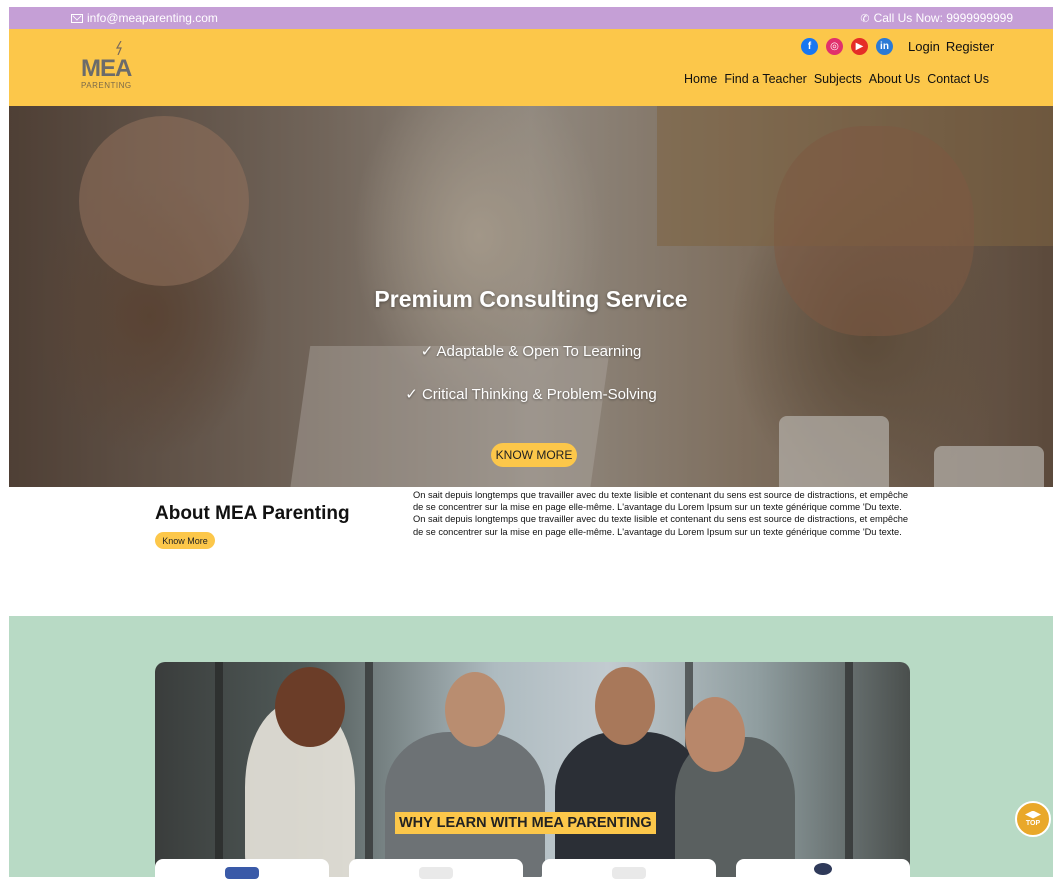  Describe the element at coordinates (834, 46) in the screenshot. I see `instagram-icon: ◎` at that location.